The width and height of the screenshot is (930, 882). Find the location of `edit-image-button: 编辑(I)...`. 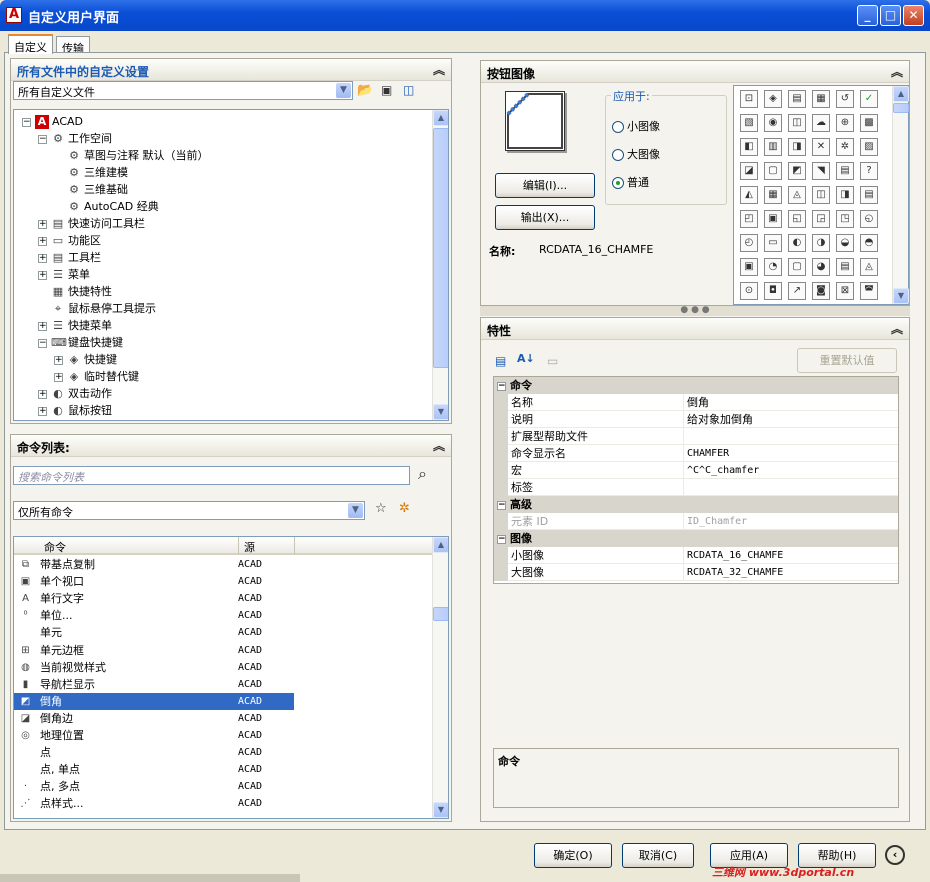

edit-image-button: 编辑(I)... is located at coordinates (545, 185).